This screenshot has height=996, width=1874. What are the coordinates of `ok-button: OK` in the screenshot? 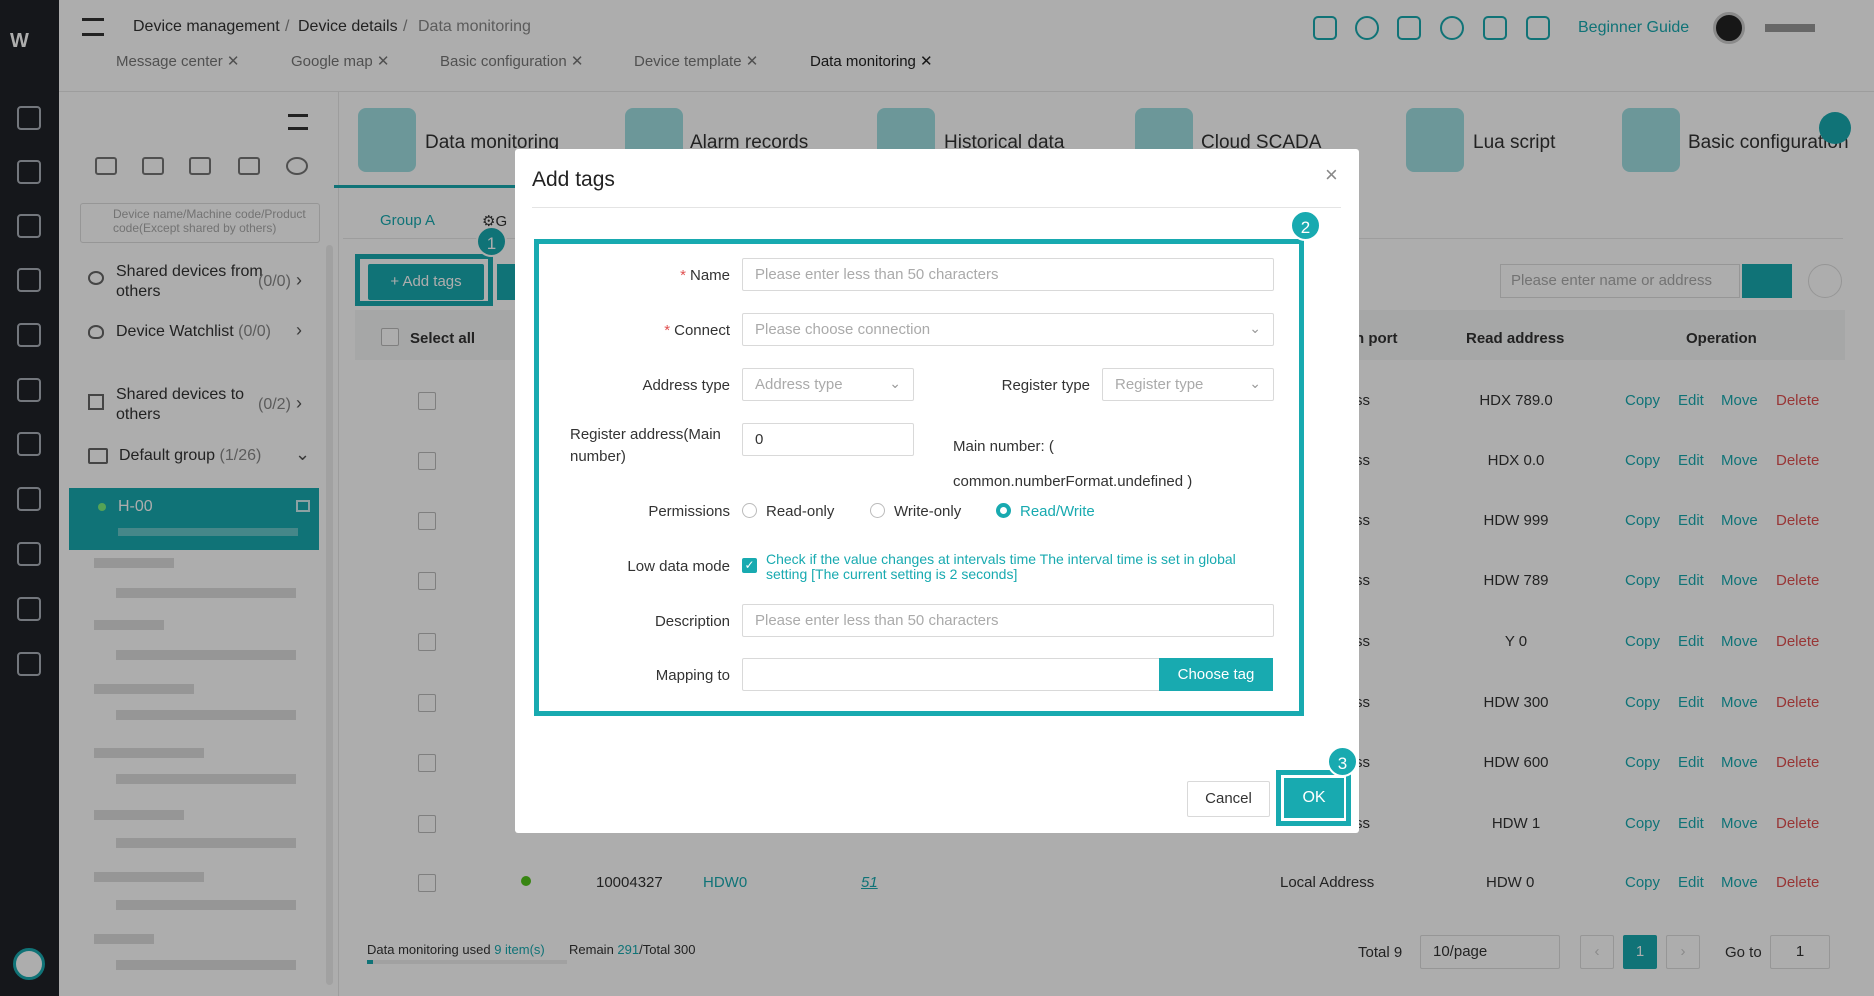 It's located at (1314, 798).